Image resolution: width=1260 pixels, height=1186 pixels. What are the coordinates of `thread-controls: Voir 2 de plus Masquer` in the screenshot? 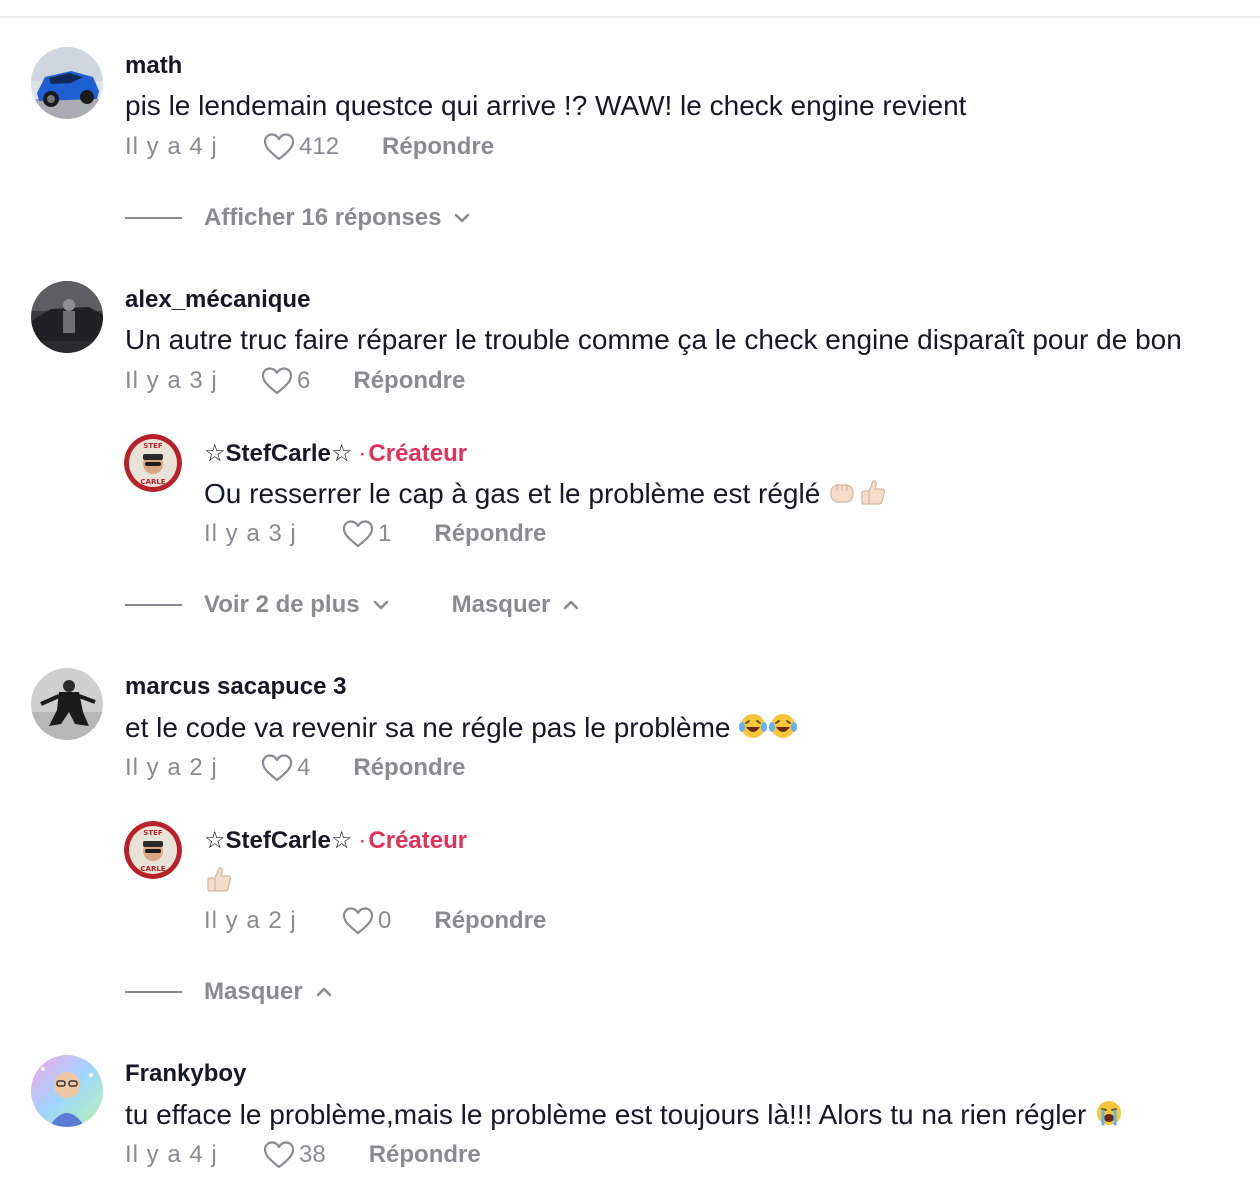 It's located at (353, 605).